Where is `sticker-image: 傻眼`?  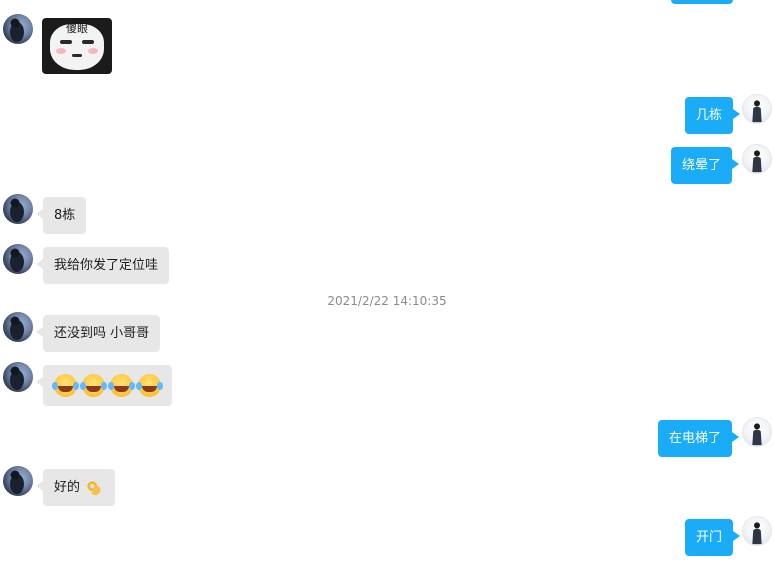
sticker-image: 傻眼 is located at coordinates (77, 46).